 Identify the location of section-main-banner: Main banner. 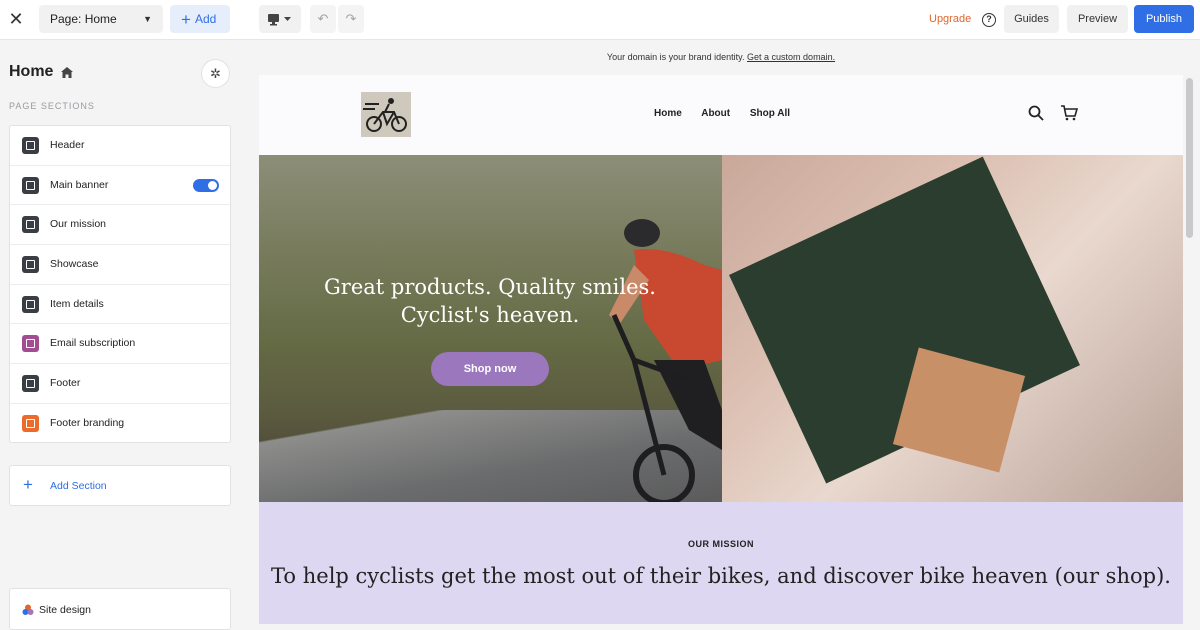
(120, 186).